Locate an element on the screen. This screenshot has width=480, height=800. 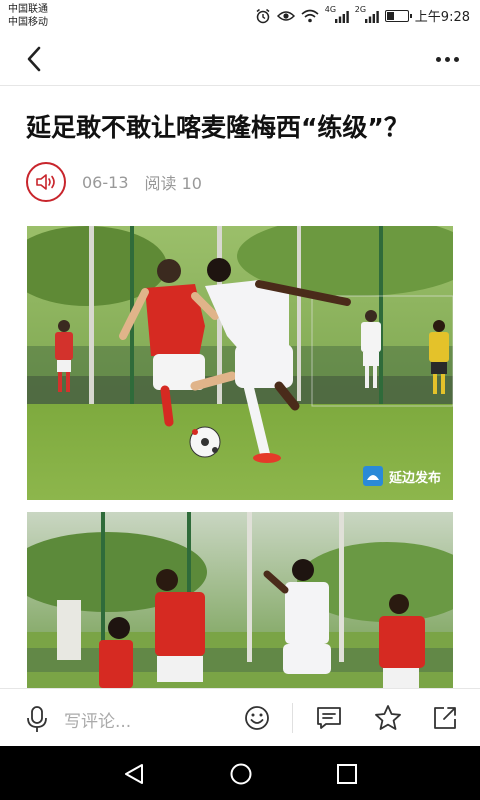
signal-4g: 4G is located at coordinates (337, 14).